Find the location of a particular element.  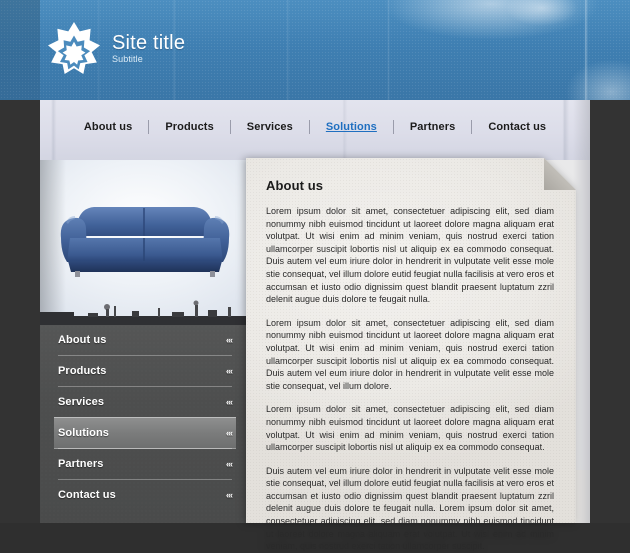

nav-item-services: Services is located at coordinates (270, 127).